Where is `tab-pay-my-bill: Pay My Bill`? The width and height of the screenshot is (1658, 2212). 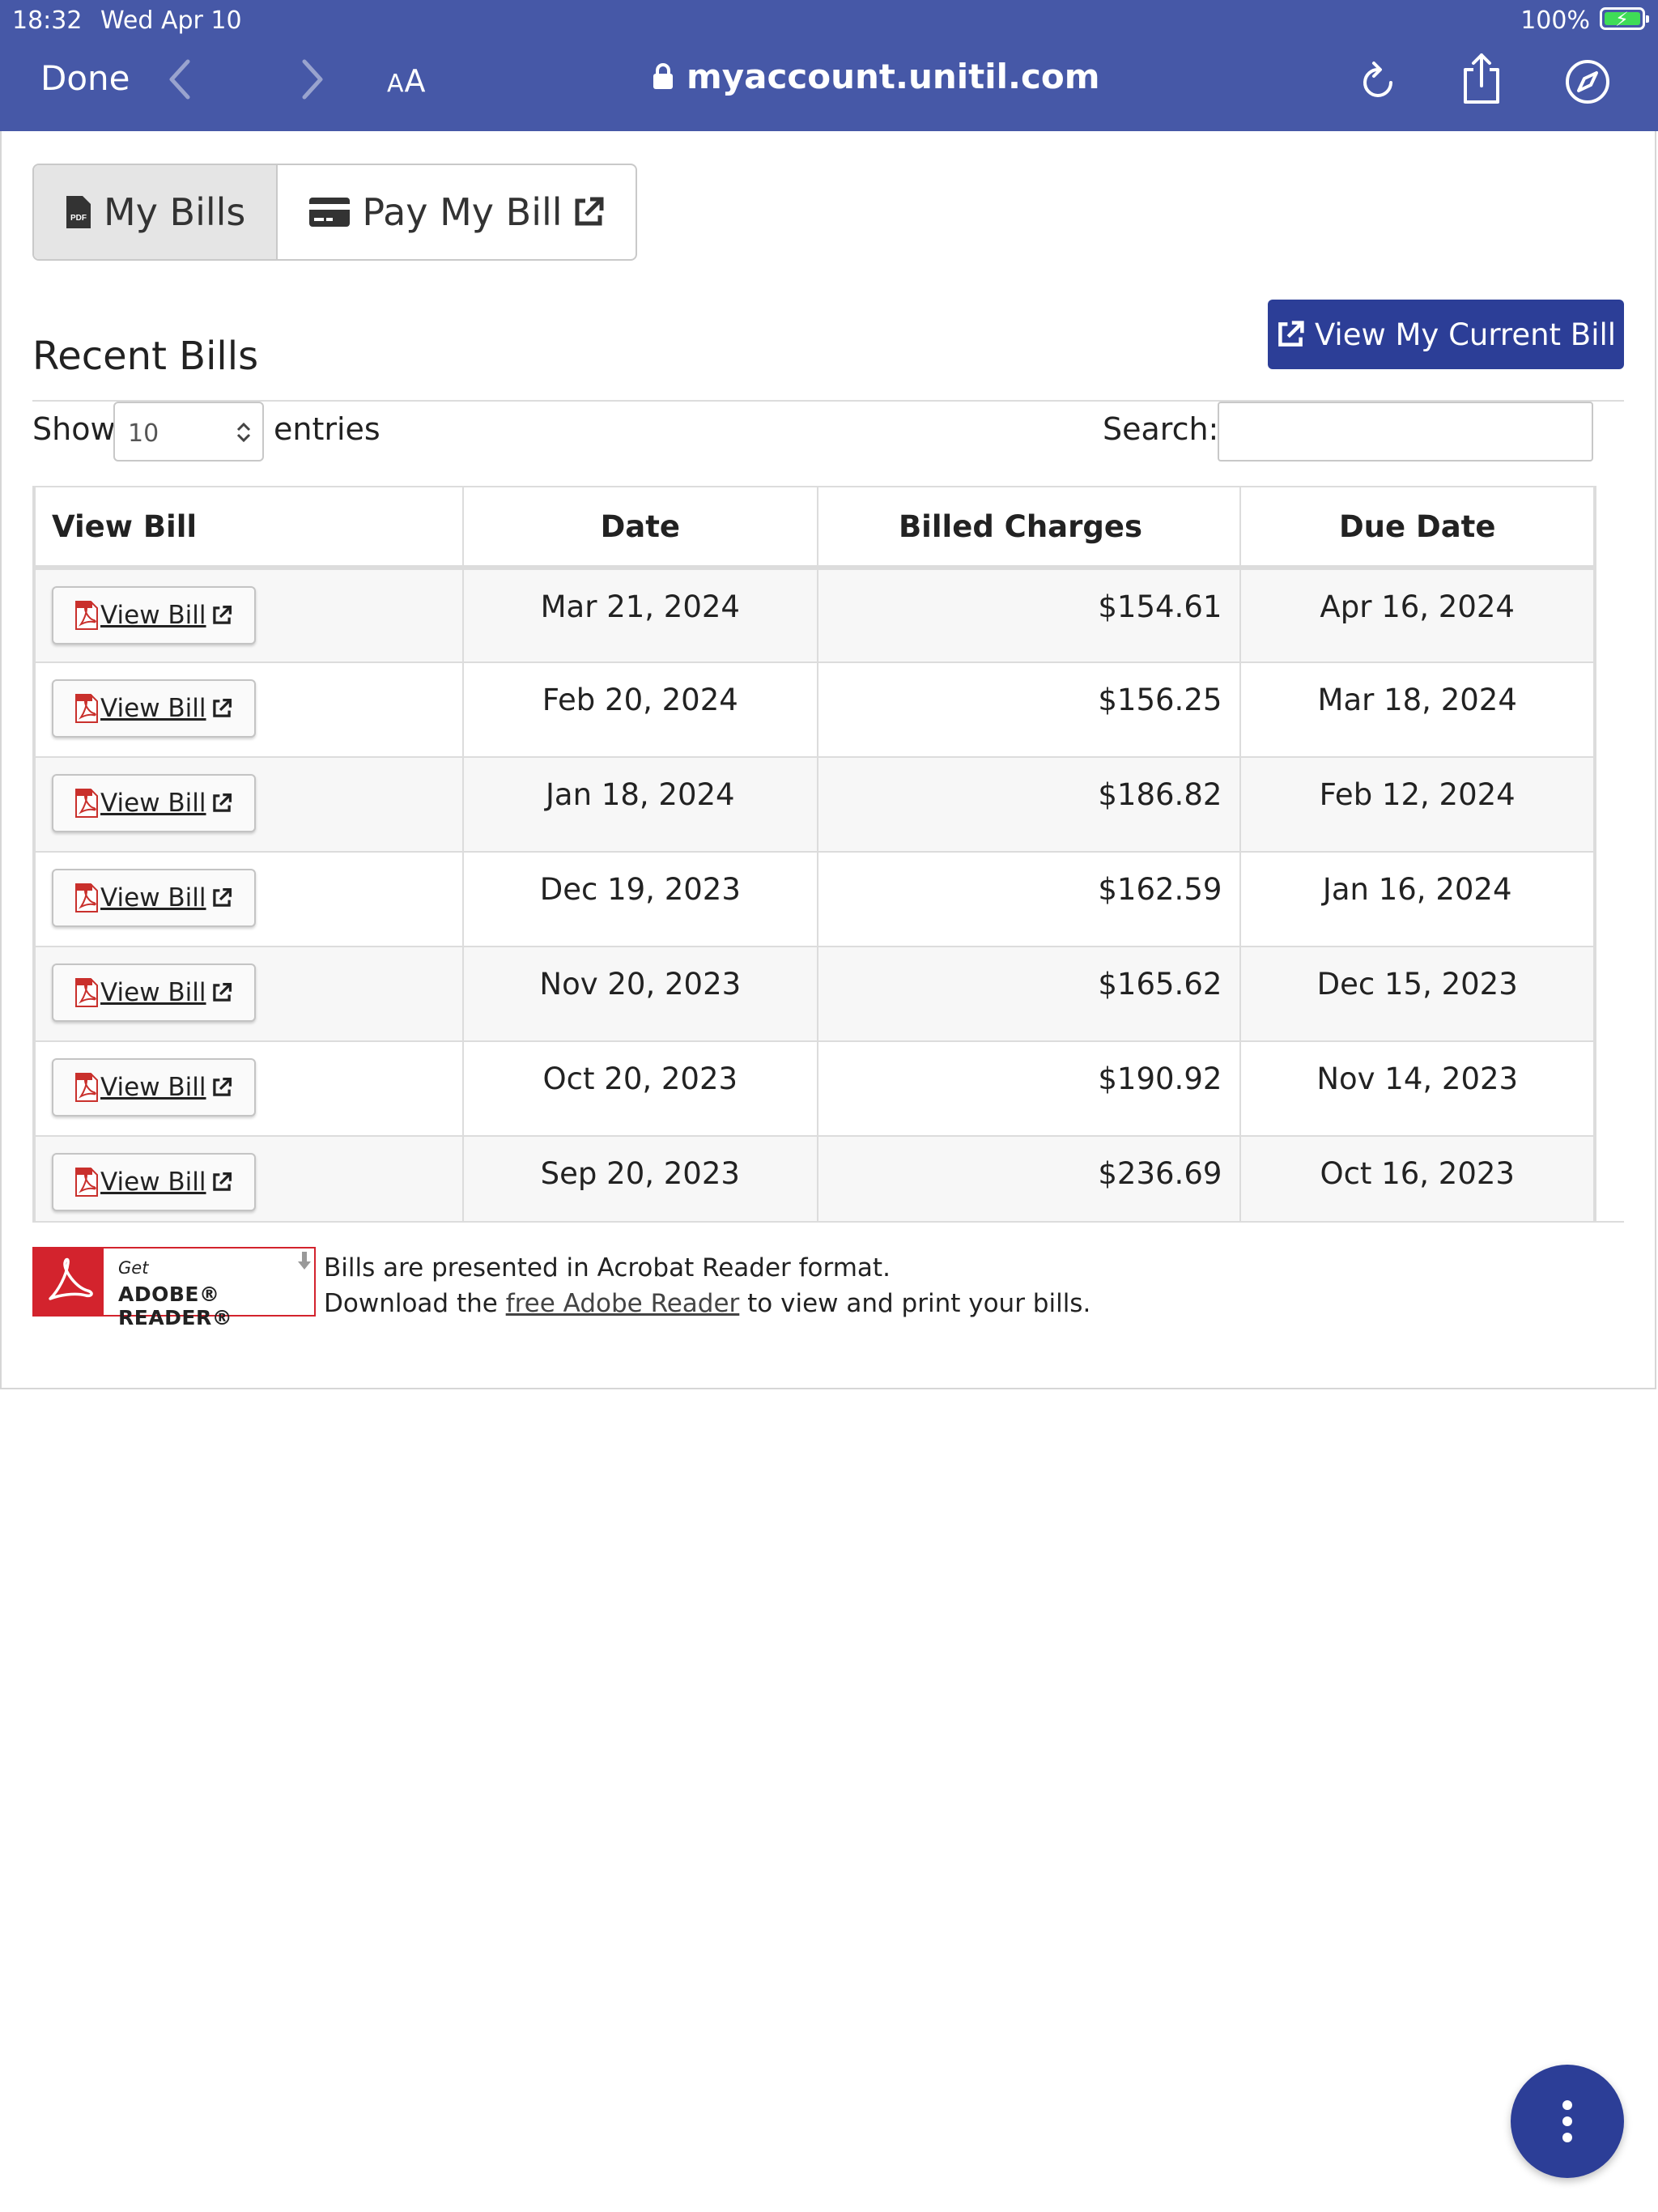 tab-pay-my-bill: Pay My Bill is located at coordinates (456, 212).